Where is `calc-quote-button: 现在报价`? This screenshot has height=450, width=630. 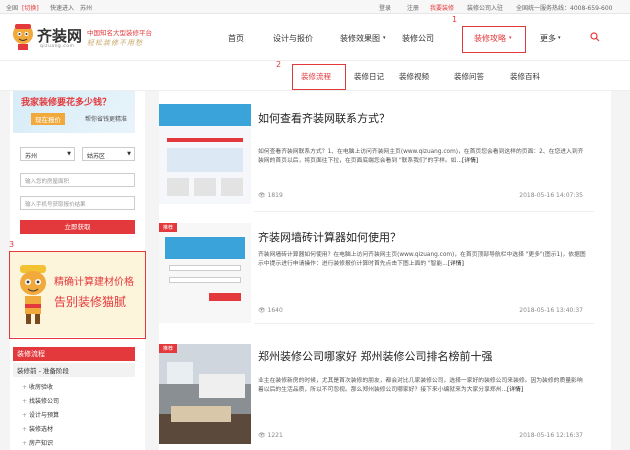 calc-quote-button: 现在报价 is located at coordinates (48, 119).